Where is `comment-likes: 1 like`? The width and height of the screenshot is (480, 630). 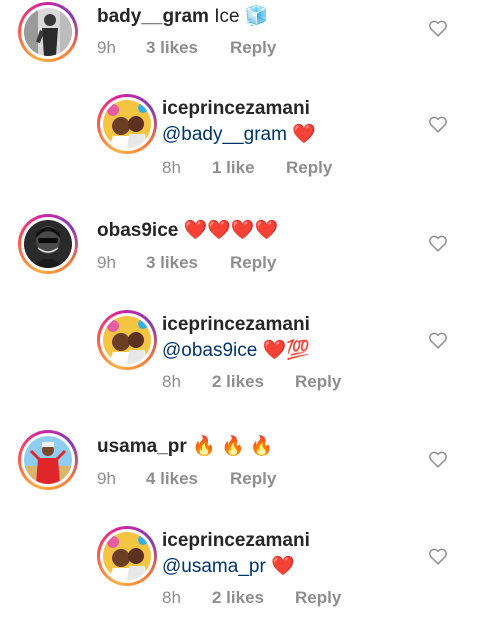 comment-likes: 1 like is located at coordinates (249, 168).